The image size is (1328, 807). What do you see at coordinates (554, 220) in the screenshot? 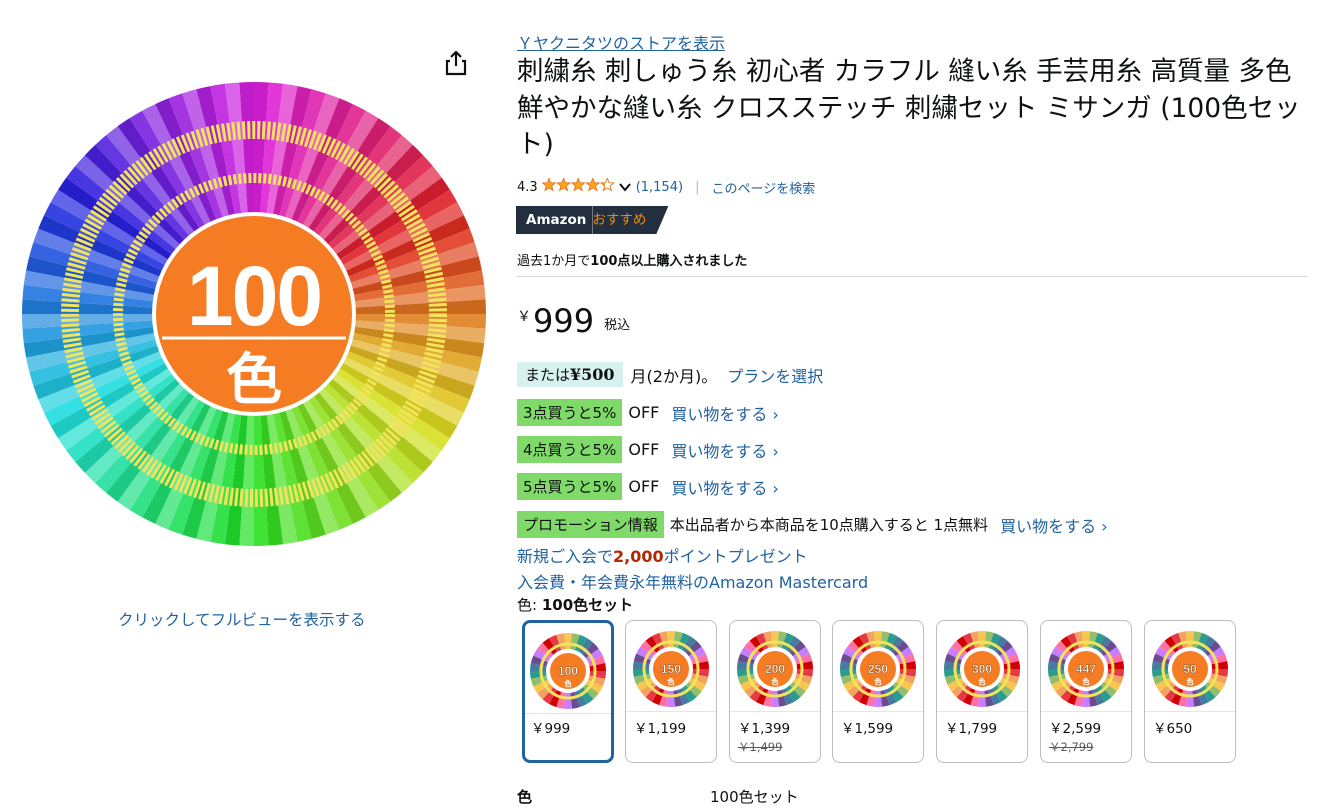
I see `badge-brand: Amazon` at bounding box center [554, 220].